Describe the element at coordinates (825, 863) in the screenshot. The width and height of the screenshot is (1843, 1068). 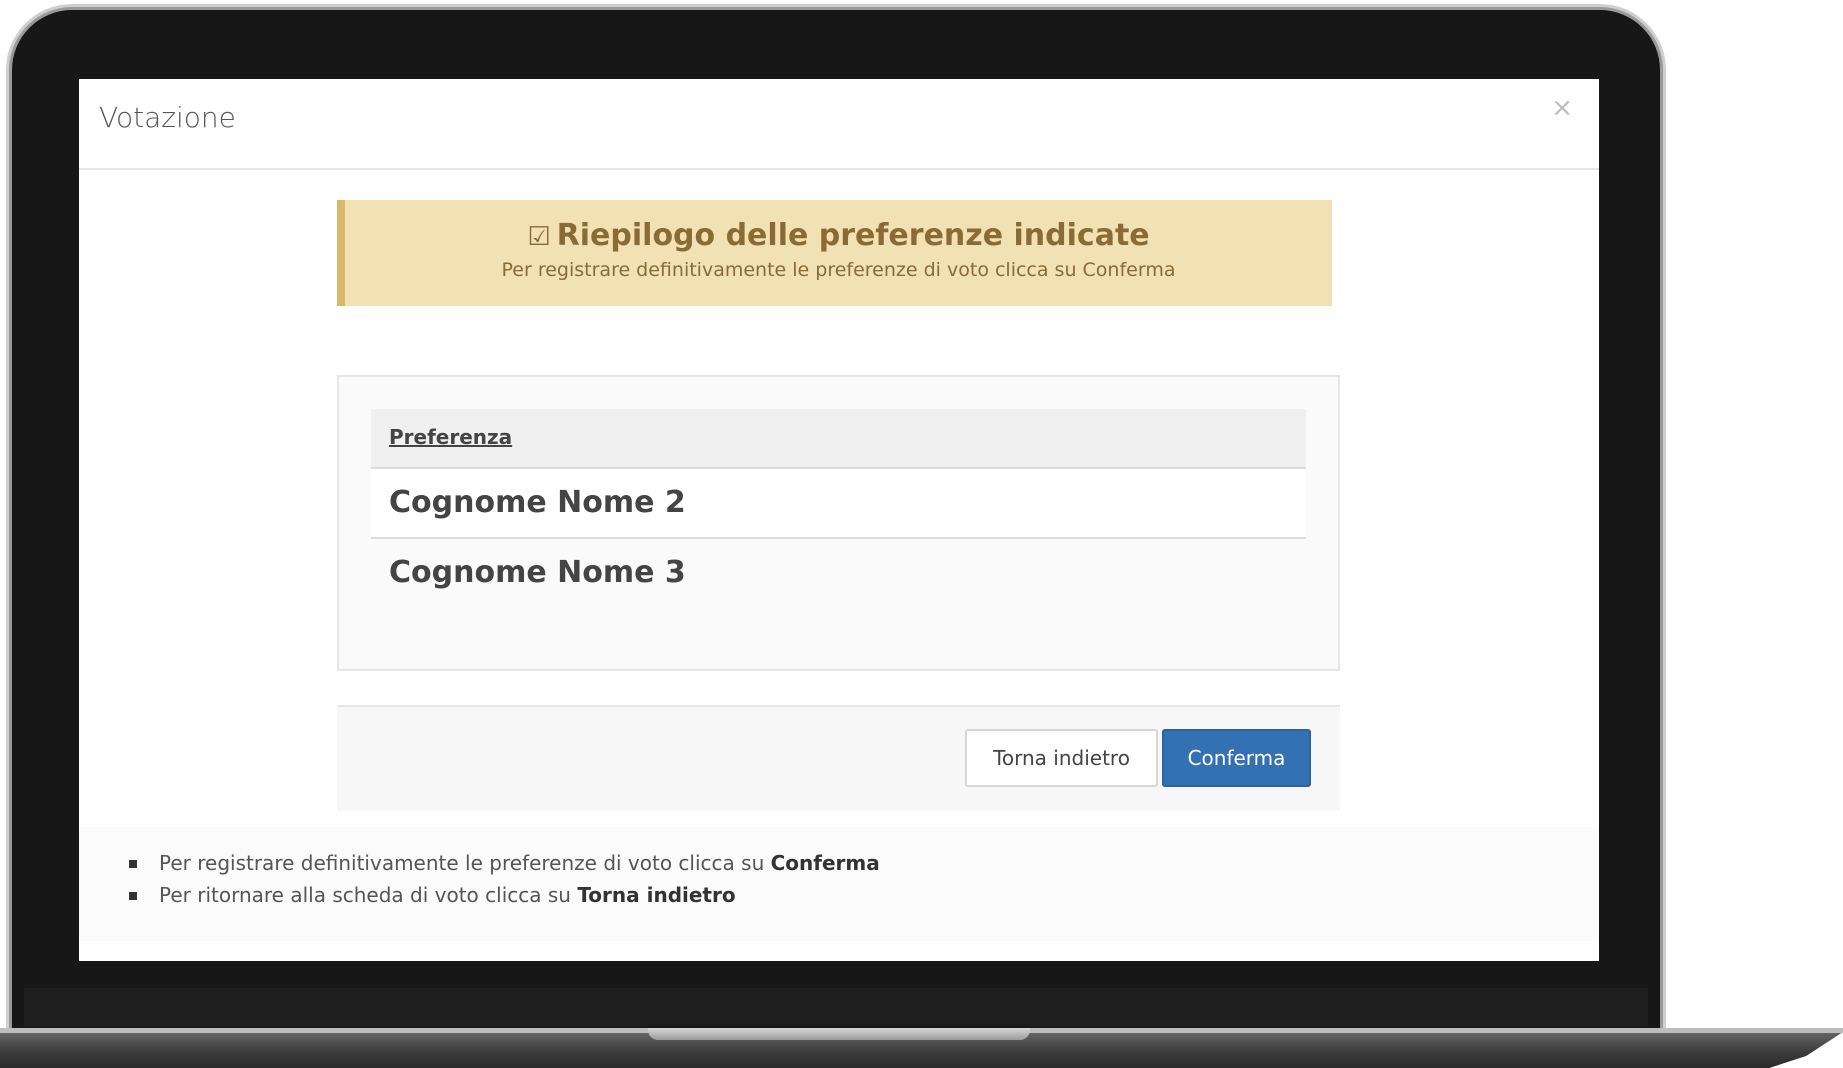
I see `help-emphasis: Conferma` at that location.